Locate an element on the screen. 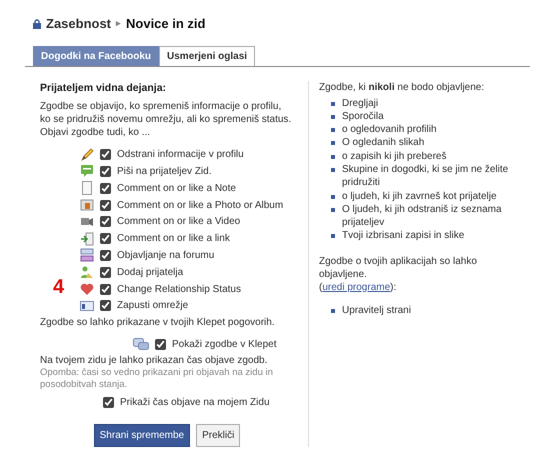 The image size is (545, 474). network-icon is located at coordinates (87, 305).